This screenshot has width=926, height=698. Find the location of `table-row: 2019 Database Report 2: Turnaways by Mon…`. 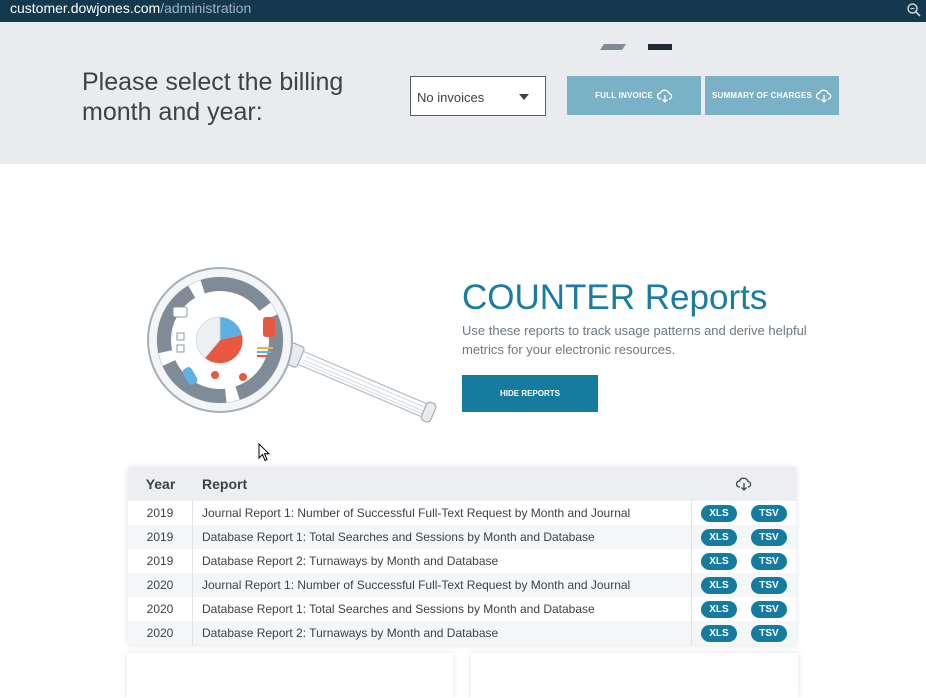

table-row: 2019 Database Report 2: Turnaways by Mon… is located at coordinates (462, 561).